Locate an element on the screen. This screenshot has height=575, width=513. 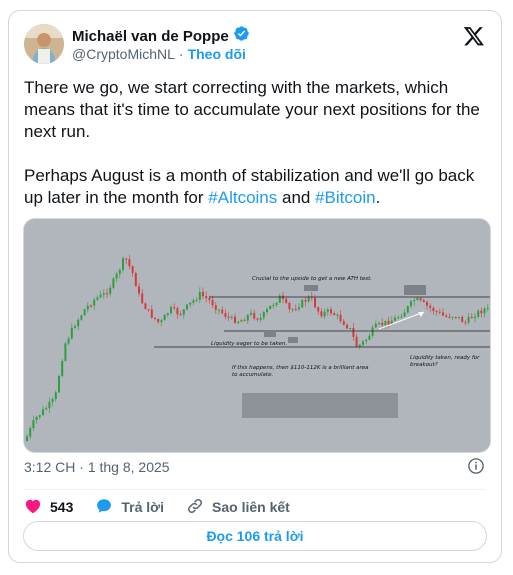
heart-icon is located at coordinates (33, 507).